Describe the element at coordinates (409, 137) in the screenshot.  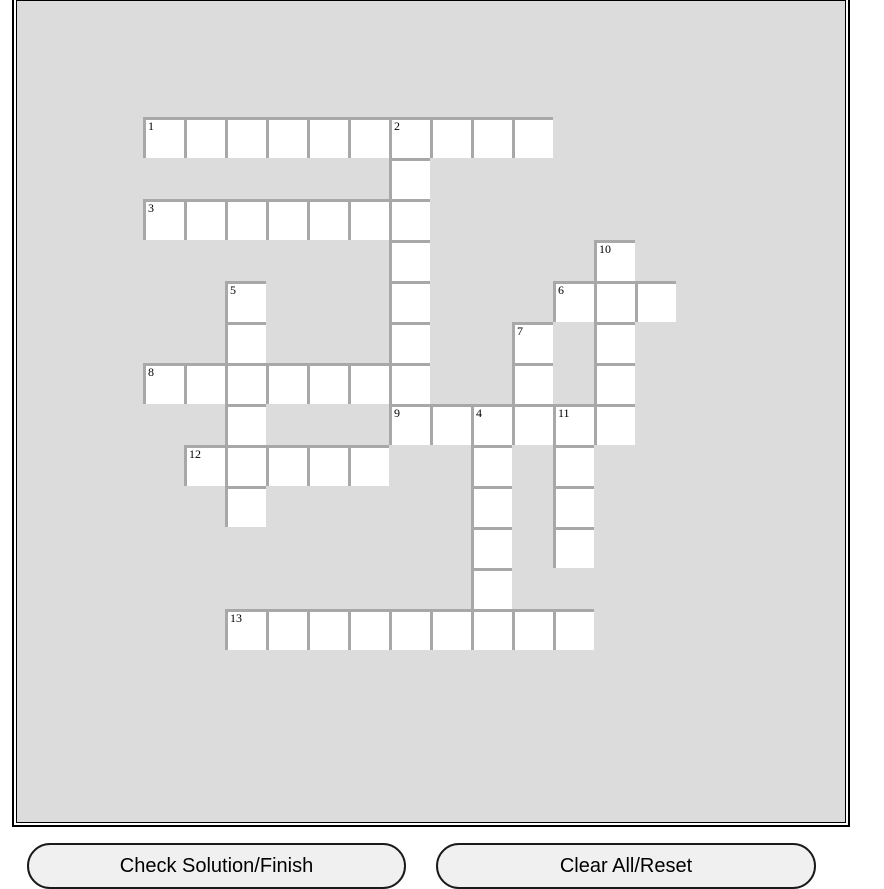
I see `grid-cell: 2` at that location.